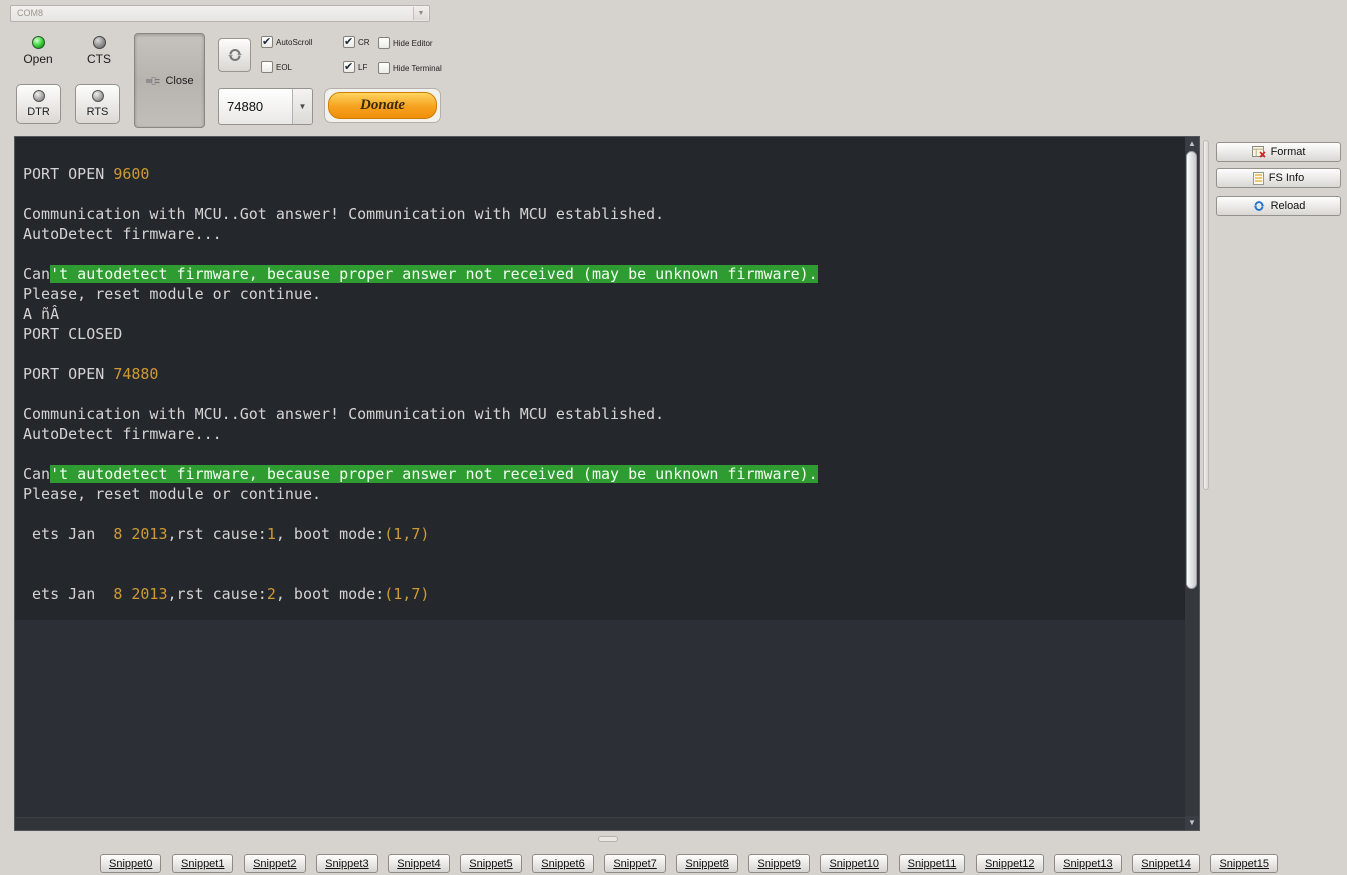 The height and width of the screenshot is (875, 1347). I want to click on reload-icon, so click(1259, 206).